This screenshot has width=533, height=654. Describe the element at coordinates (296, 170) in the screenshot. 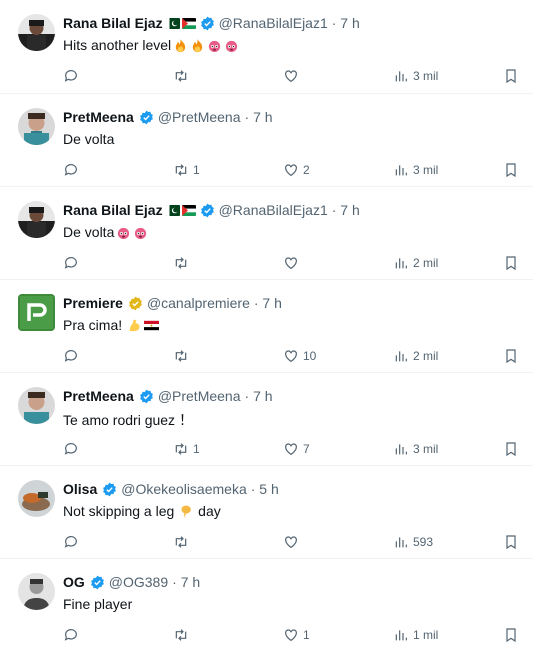

I see `like-button: 2` at that location.